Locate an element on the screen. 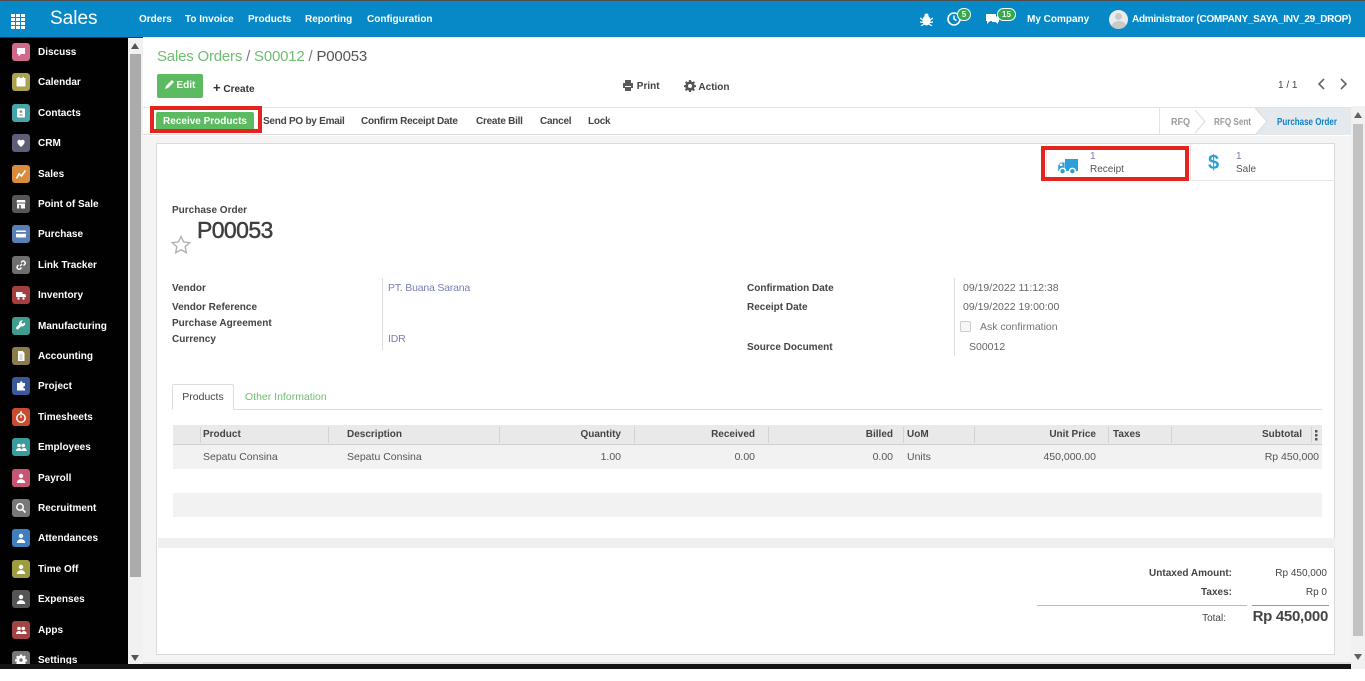  svg-text: RFQ is located at coordinates (1180, 122).